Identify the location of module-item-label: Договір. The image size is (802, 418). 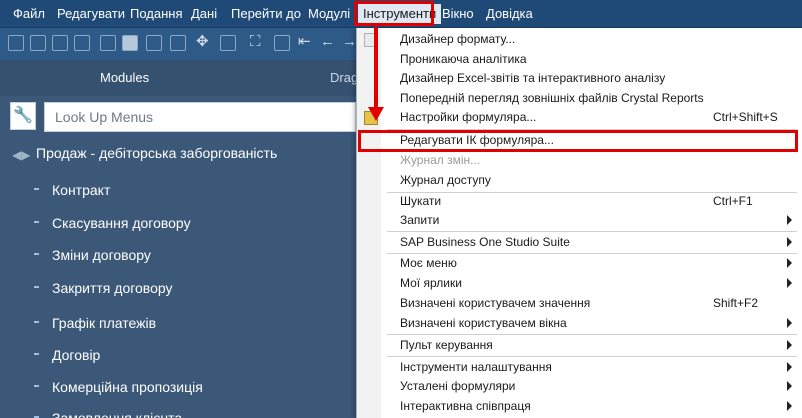
(76, 355).